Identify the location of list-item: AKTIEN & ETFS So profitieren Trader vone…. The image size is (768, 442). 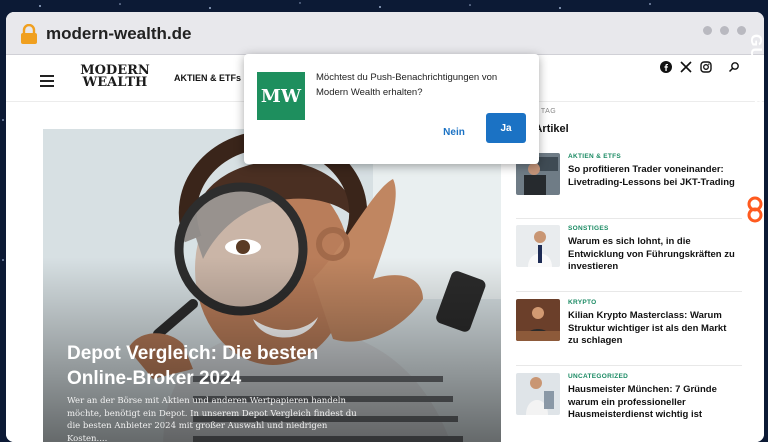
(631, 183).